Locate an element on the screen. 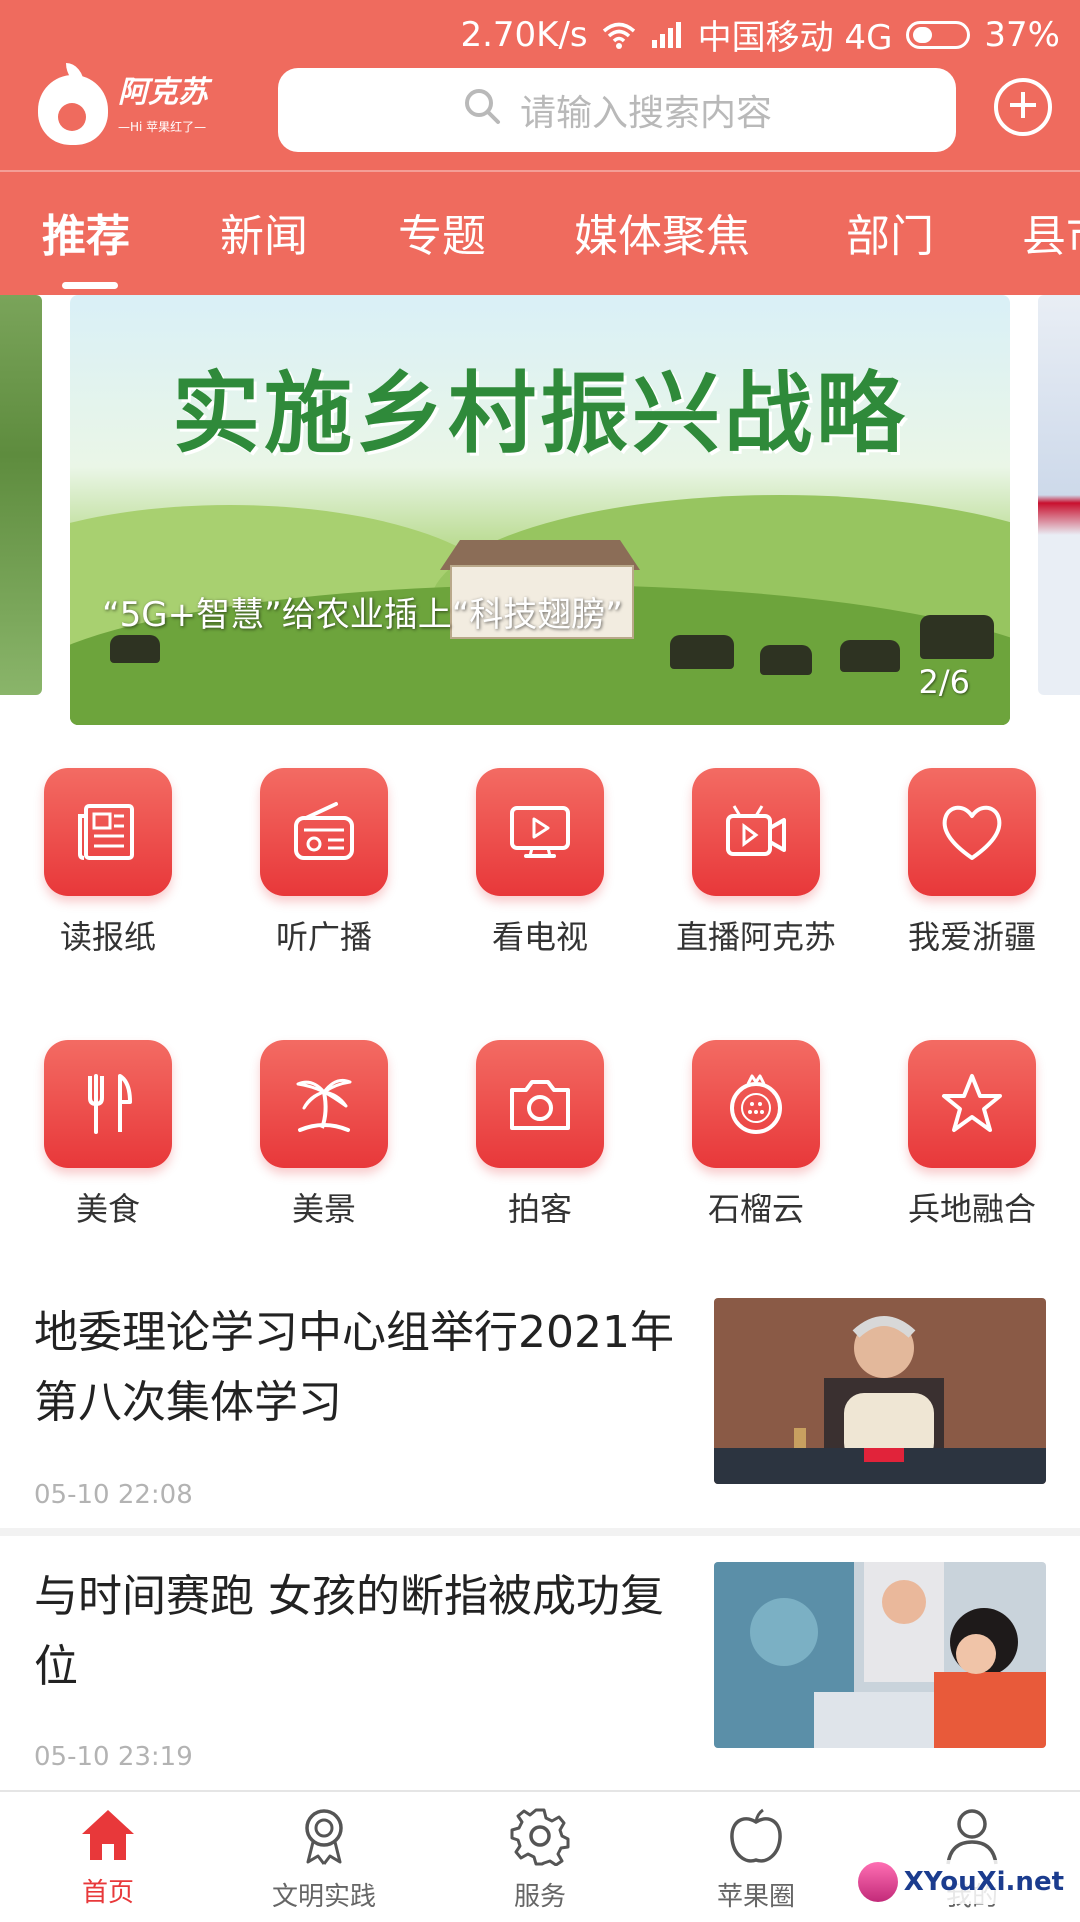 This screenshot has height=1922, width=1080. grid-label: 看电视 is located at coordinates (539, 937).